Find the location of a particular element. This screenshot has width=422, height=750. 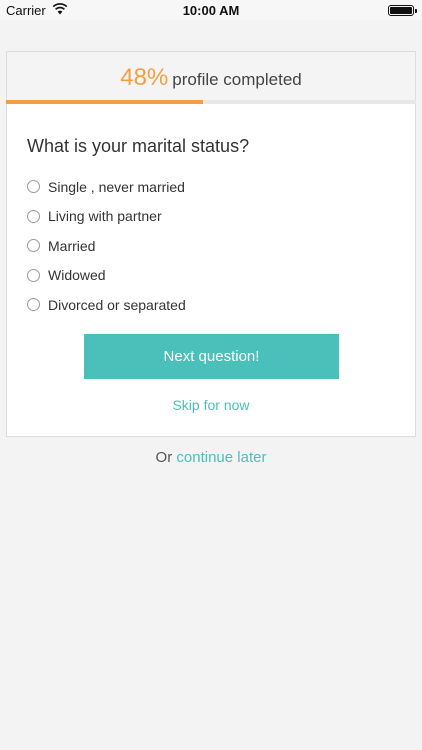

option-single: Single , never married is located at coordinates (106, 187).